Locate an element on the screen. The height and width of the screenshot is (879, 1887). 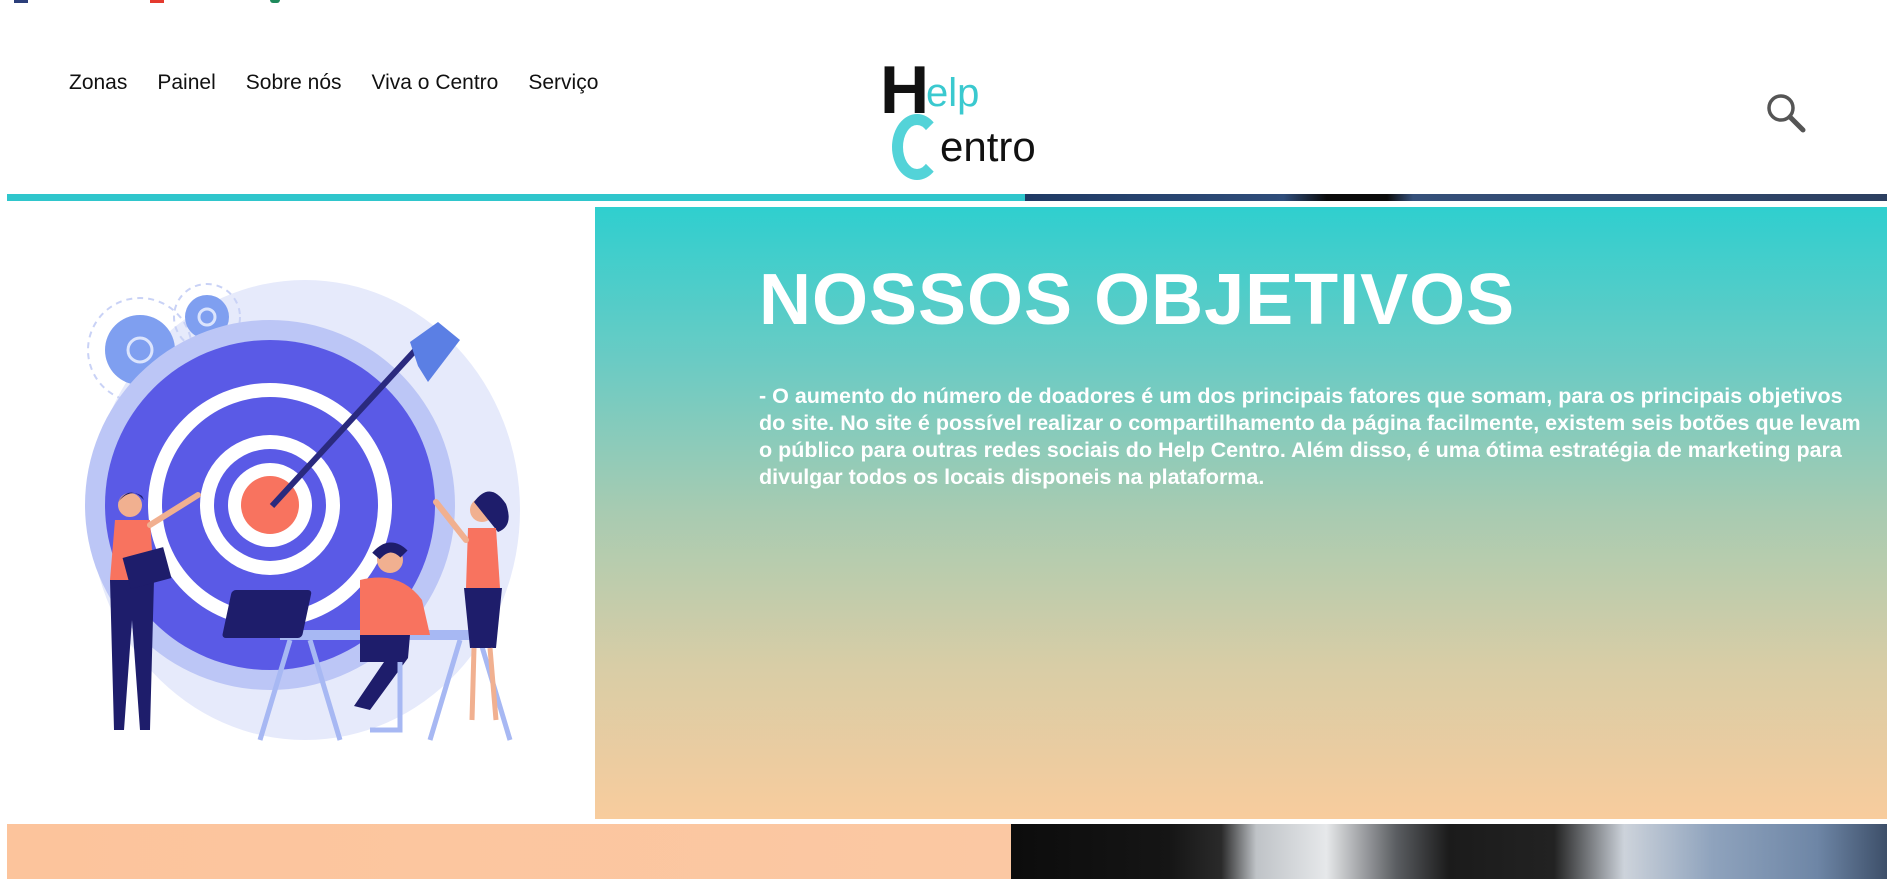
youtube-icon is located at coordinates (157, 1).